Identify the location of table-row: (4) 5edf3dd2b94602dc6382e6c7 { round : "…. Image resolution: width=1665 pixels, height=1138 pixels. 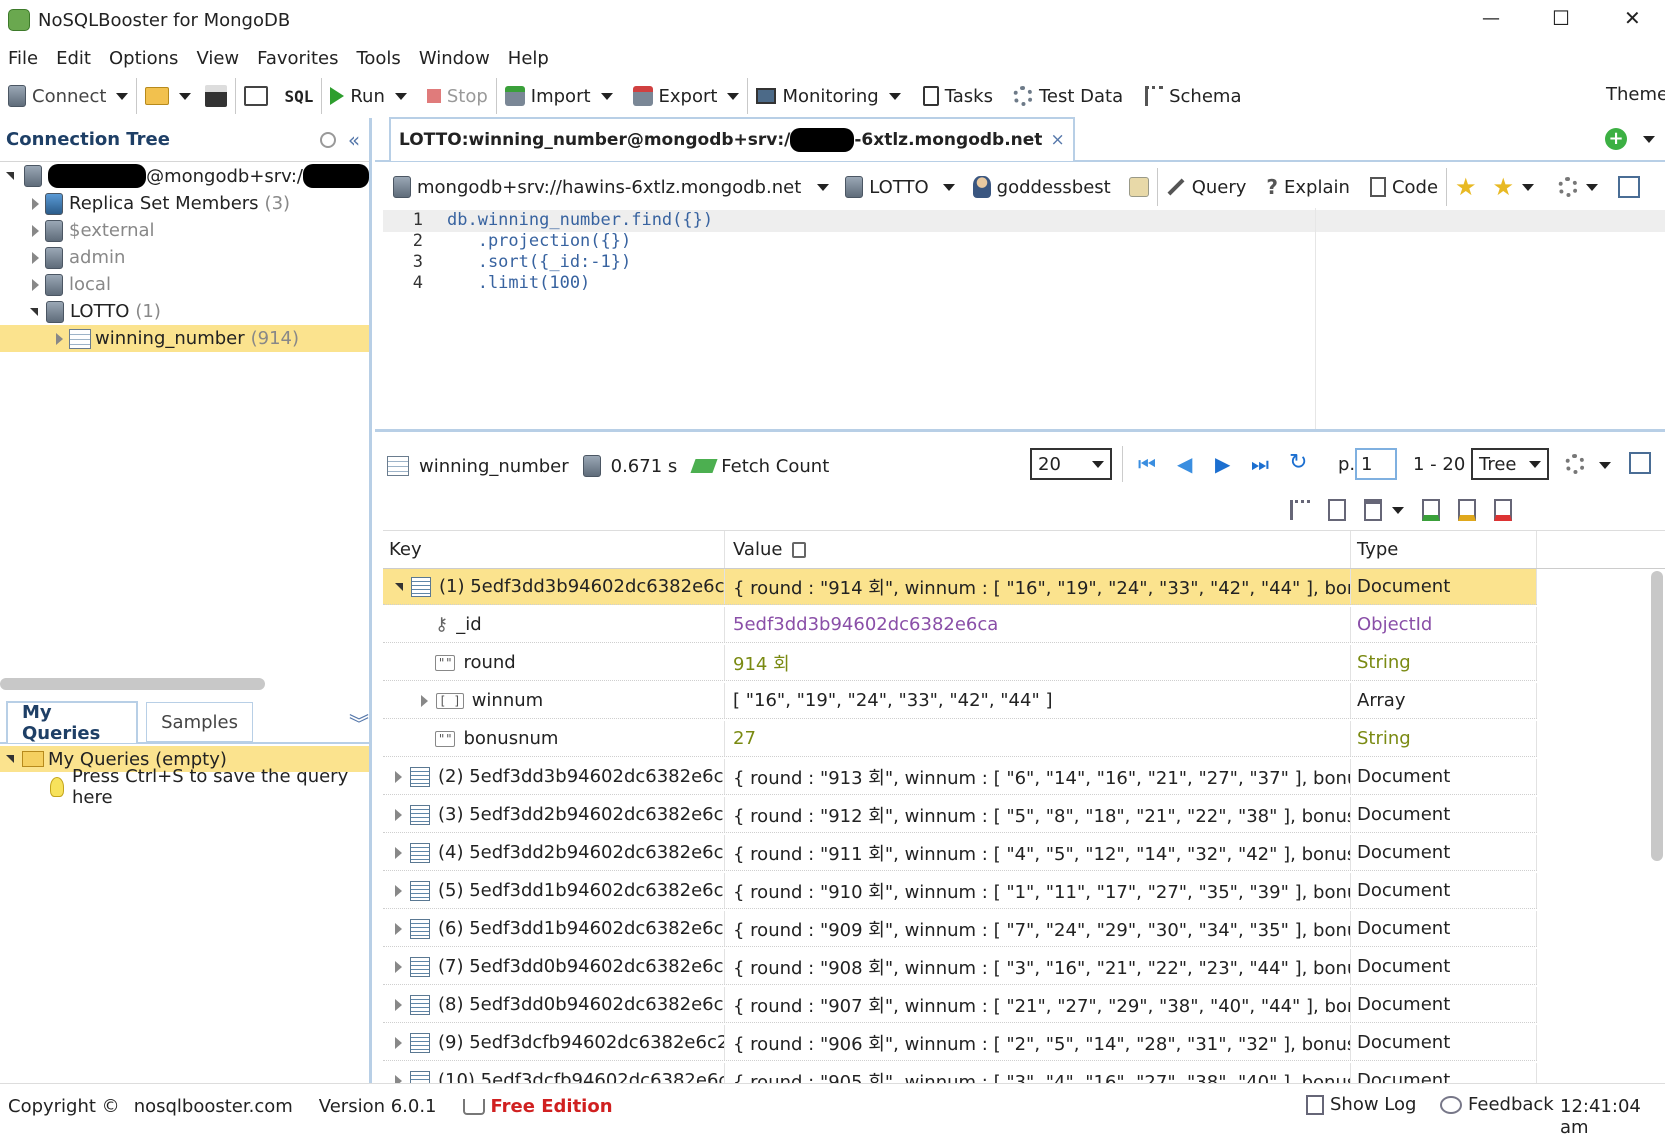
(960, 853).